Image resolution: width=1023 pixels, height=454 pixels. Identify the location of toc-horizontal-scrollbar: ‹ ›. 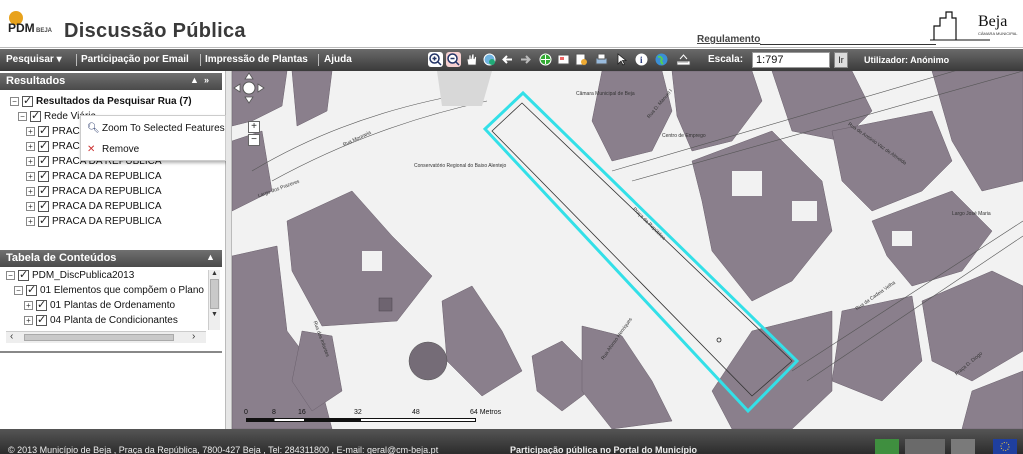
(106, 337).